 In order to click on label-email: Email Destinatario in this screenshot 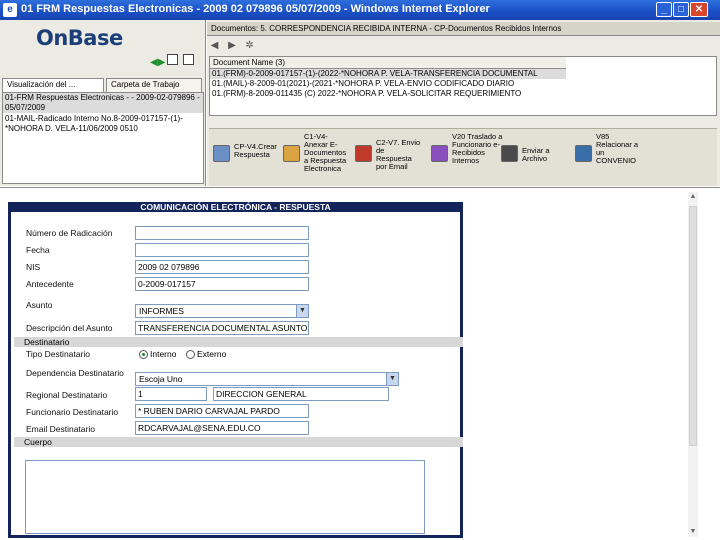, I will do `click(60, 429)`.